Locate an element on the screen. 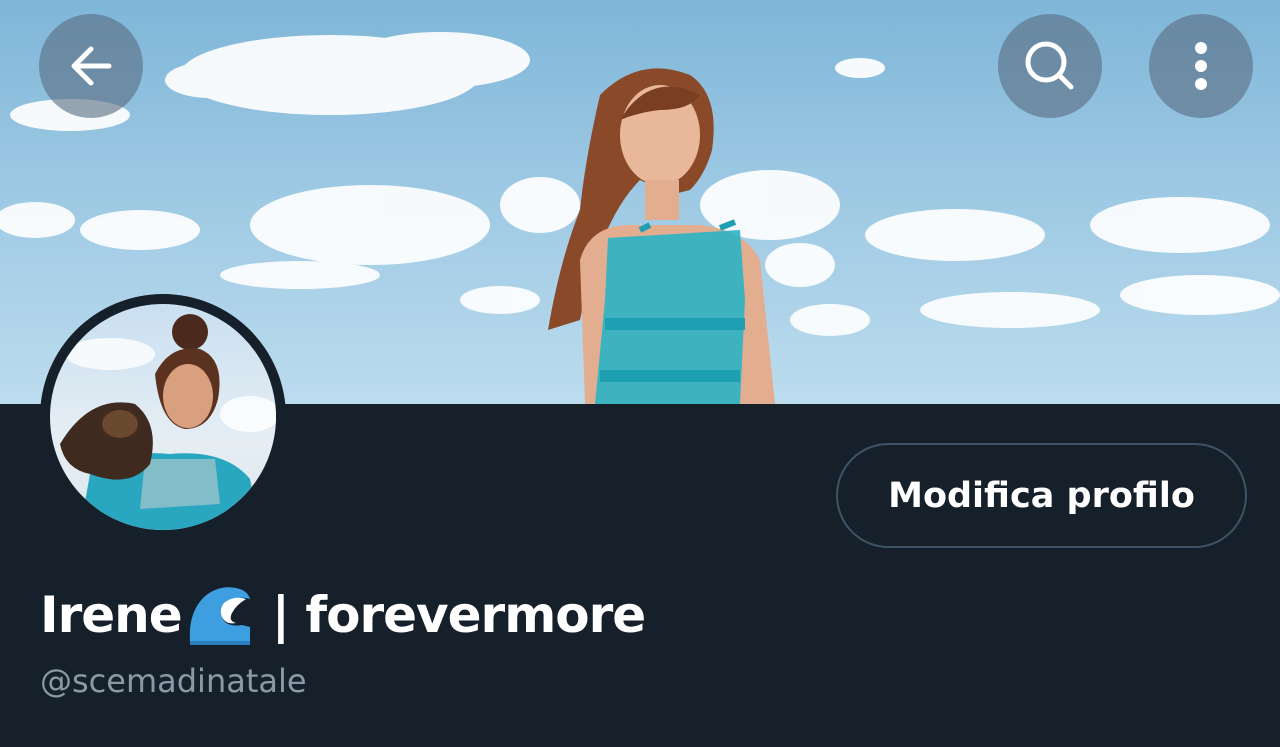  user-handle: @scemadinatale is located at coordinates (173, 681).